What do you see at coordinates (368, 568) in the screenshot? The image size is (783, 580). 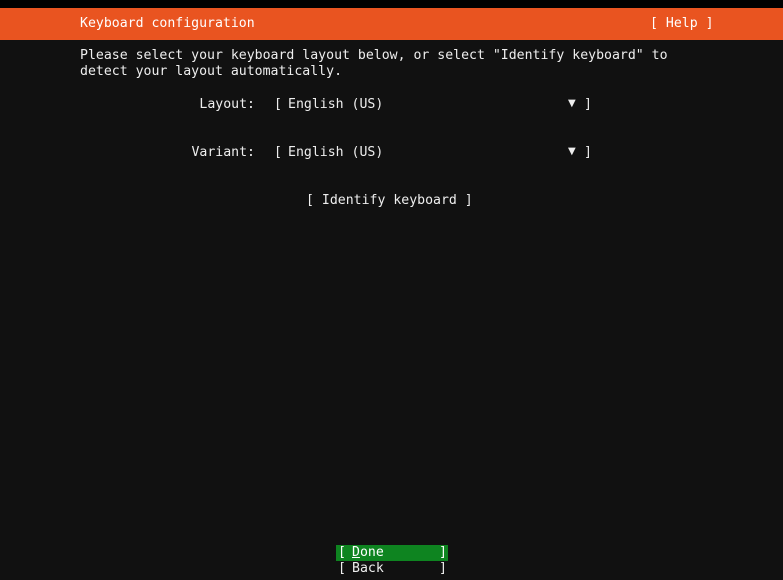 I see `back-label: Back` at bounding box center [368, 568].